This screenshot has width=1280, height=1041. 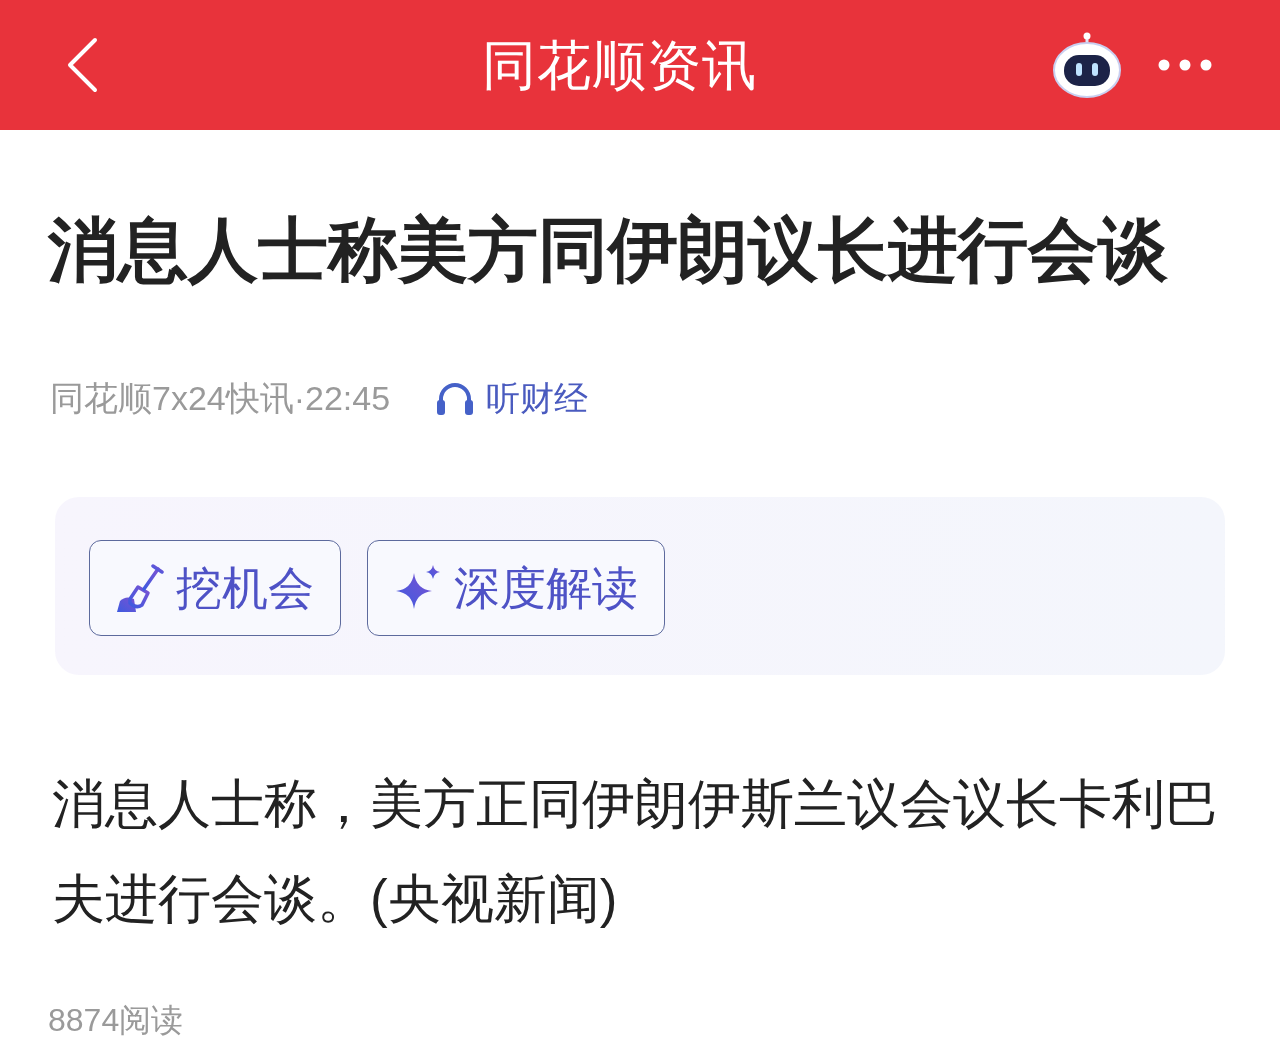 What do you see at coordinates (516, 588) in the screenshot?
I see `deep-read-button: 深度解读` at bounding box center [516, 588].